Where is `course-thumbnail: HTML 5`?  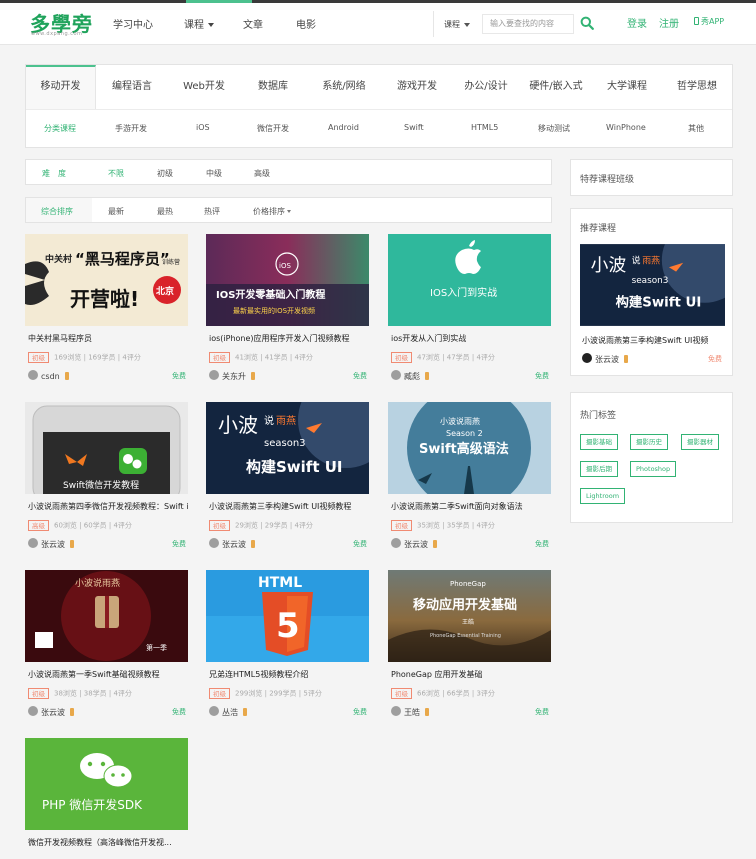 course-thumbnail: HTML 5 is located at coordinates (287, 616).